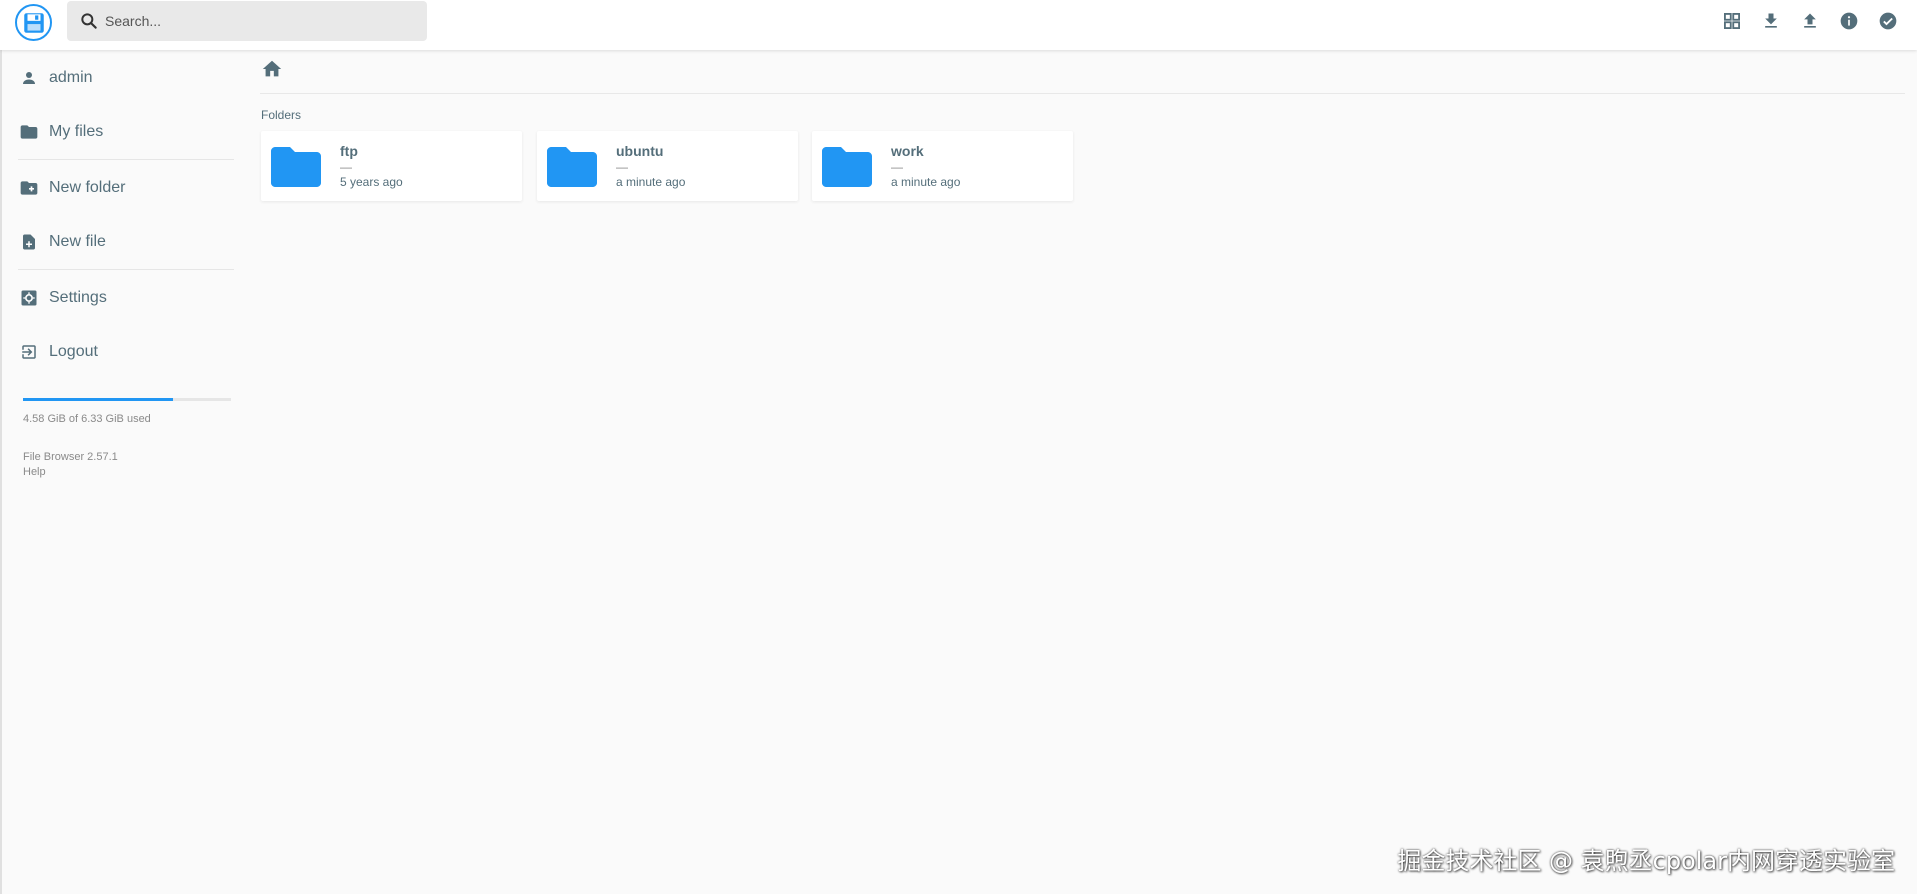  I want to click on storage-usage-bar, so click(127, 399).